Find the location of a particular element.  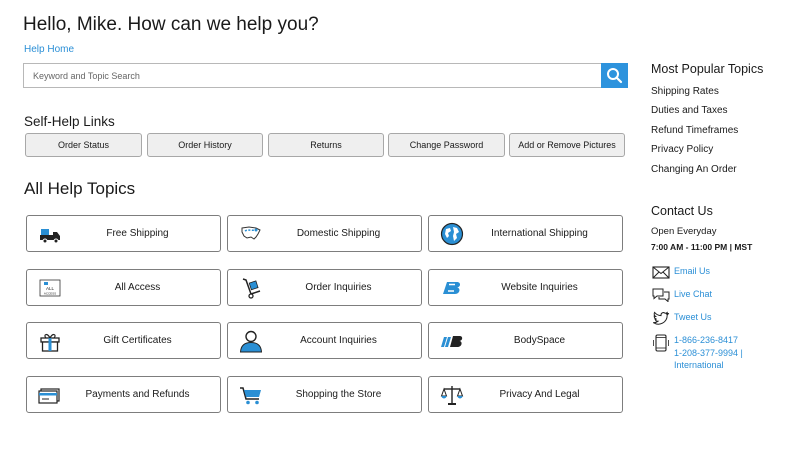

returns-button: Returns is located at coordinates (326, 145).